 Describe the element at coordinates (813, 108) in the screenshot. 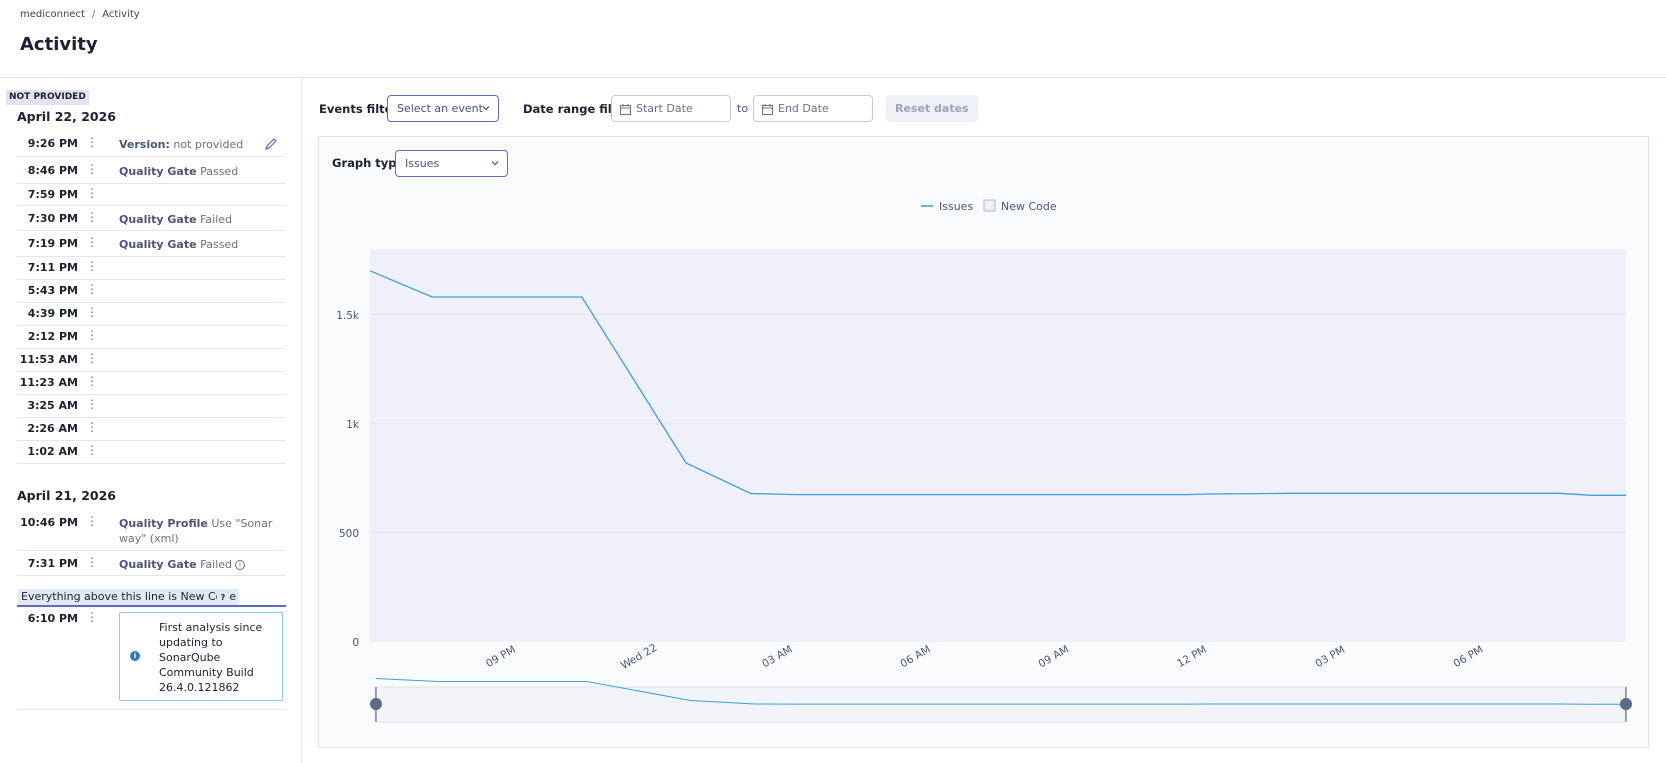

I see `end-date-input: End Date` at that location.